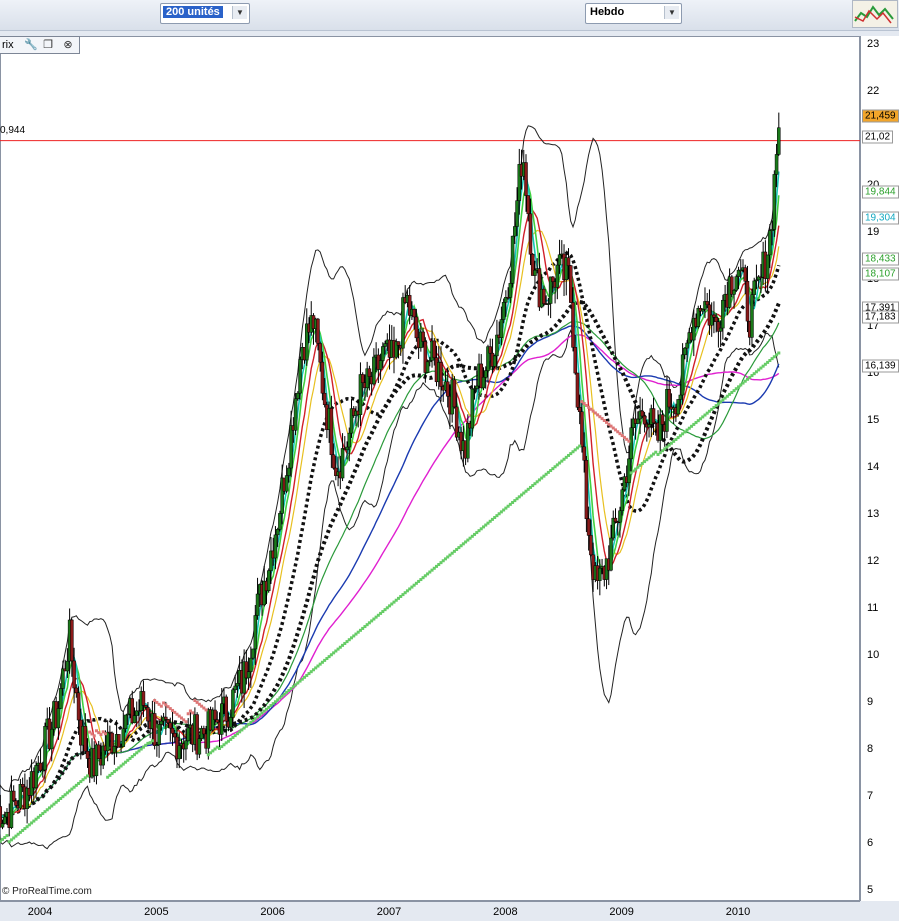  I want to click on y-tick-label: 13, so click(873, 514).